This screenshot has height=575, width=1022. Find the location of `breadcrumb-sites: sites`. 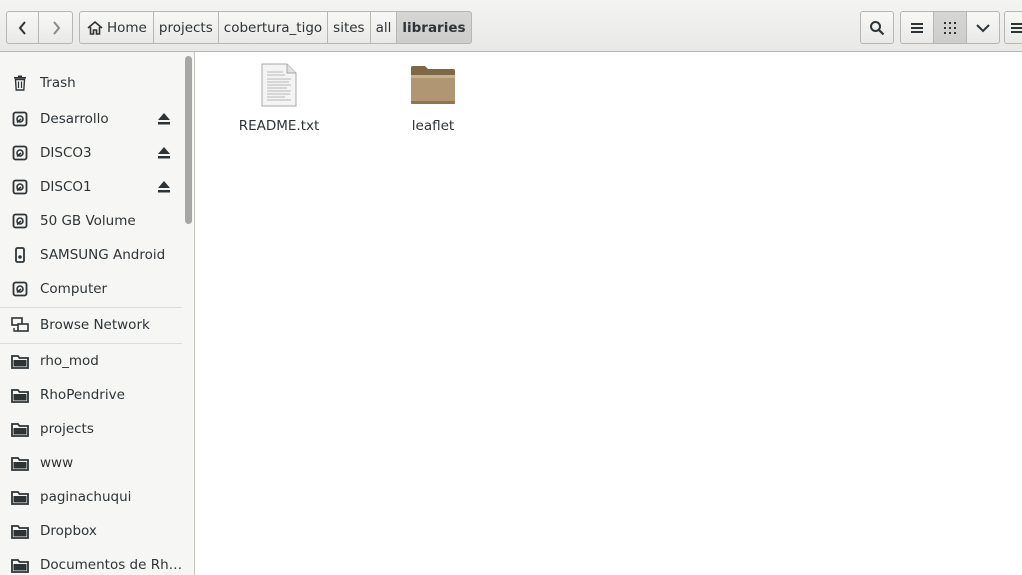

breadcrumb-sites: sites is located at coordinates (349, 27).